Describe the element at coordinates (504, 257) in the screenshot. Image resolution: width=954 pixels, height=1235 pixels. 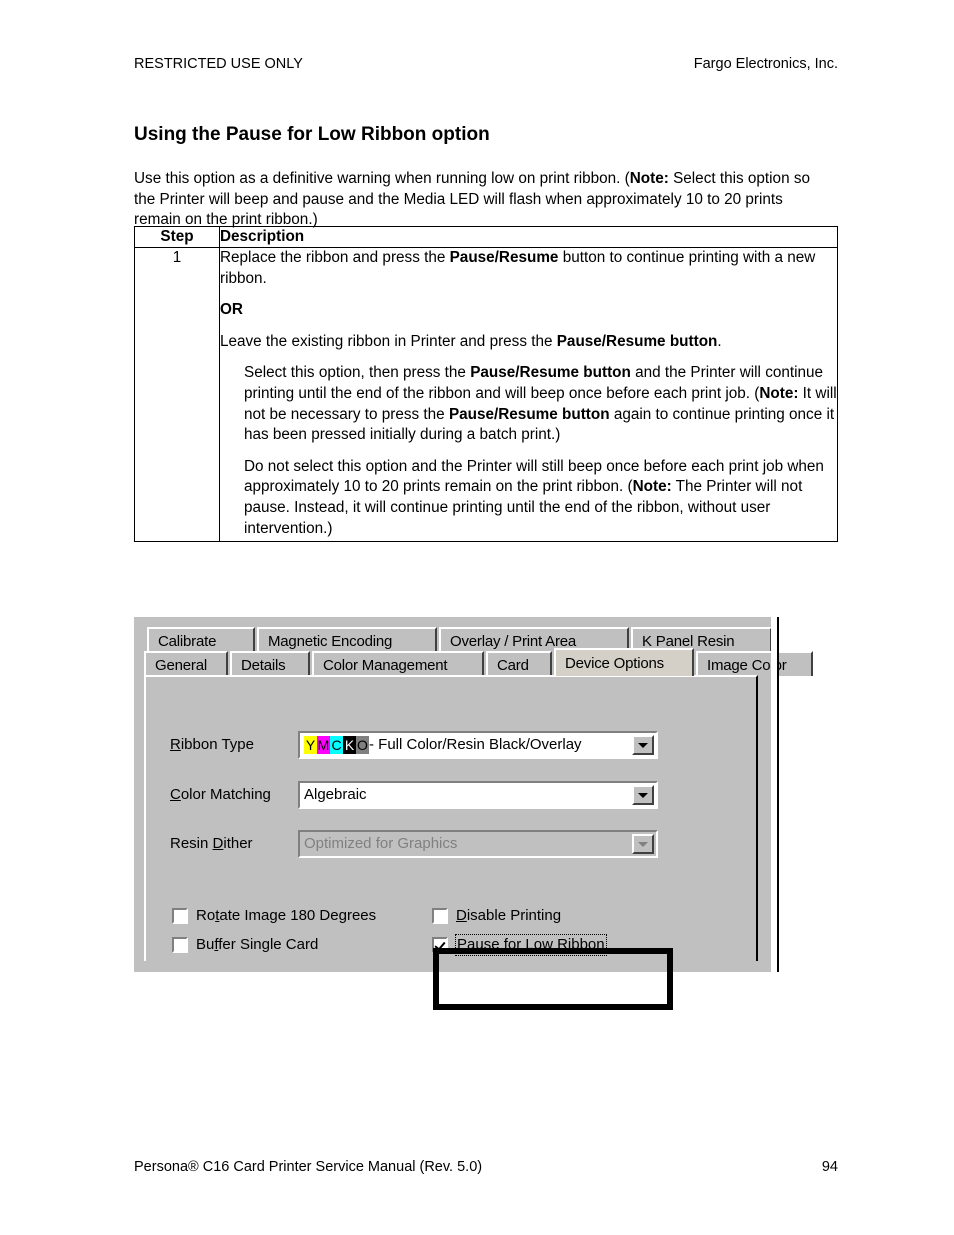
I see `p1-b: Pause/Resume` at that location.